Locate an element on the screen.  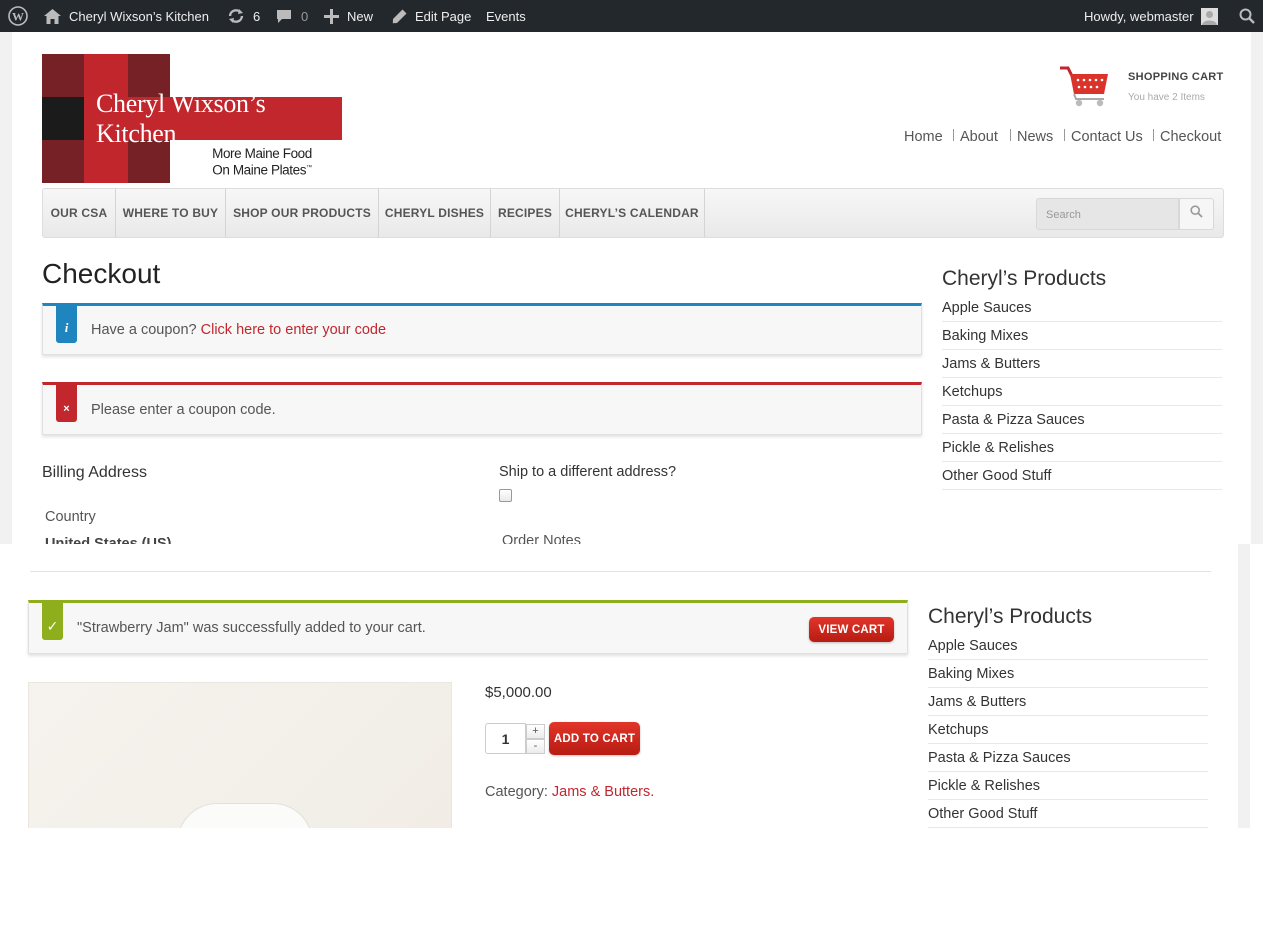
product-category: Category: Jams & Butters. is located at coordinates (570, 792).